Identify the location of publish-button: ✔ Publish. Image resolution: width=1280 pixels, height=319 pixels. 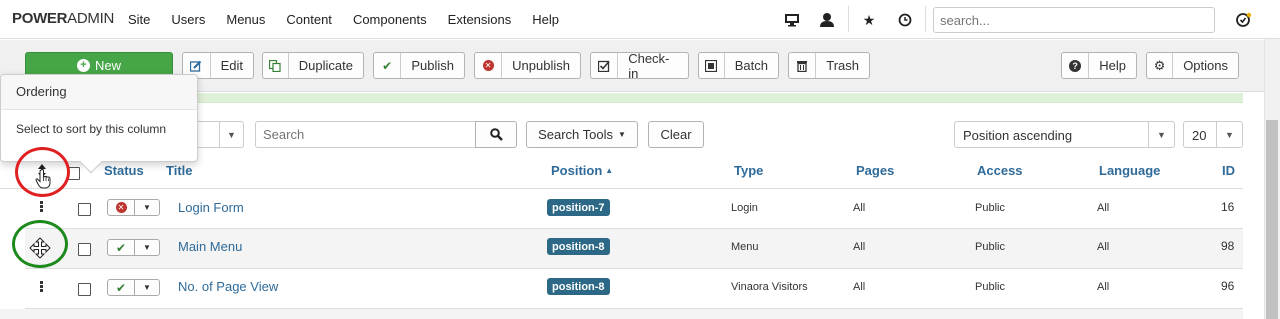
(419, 65).